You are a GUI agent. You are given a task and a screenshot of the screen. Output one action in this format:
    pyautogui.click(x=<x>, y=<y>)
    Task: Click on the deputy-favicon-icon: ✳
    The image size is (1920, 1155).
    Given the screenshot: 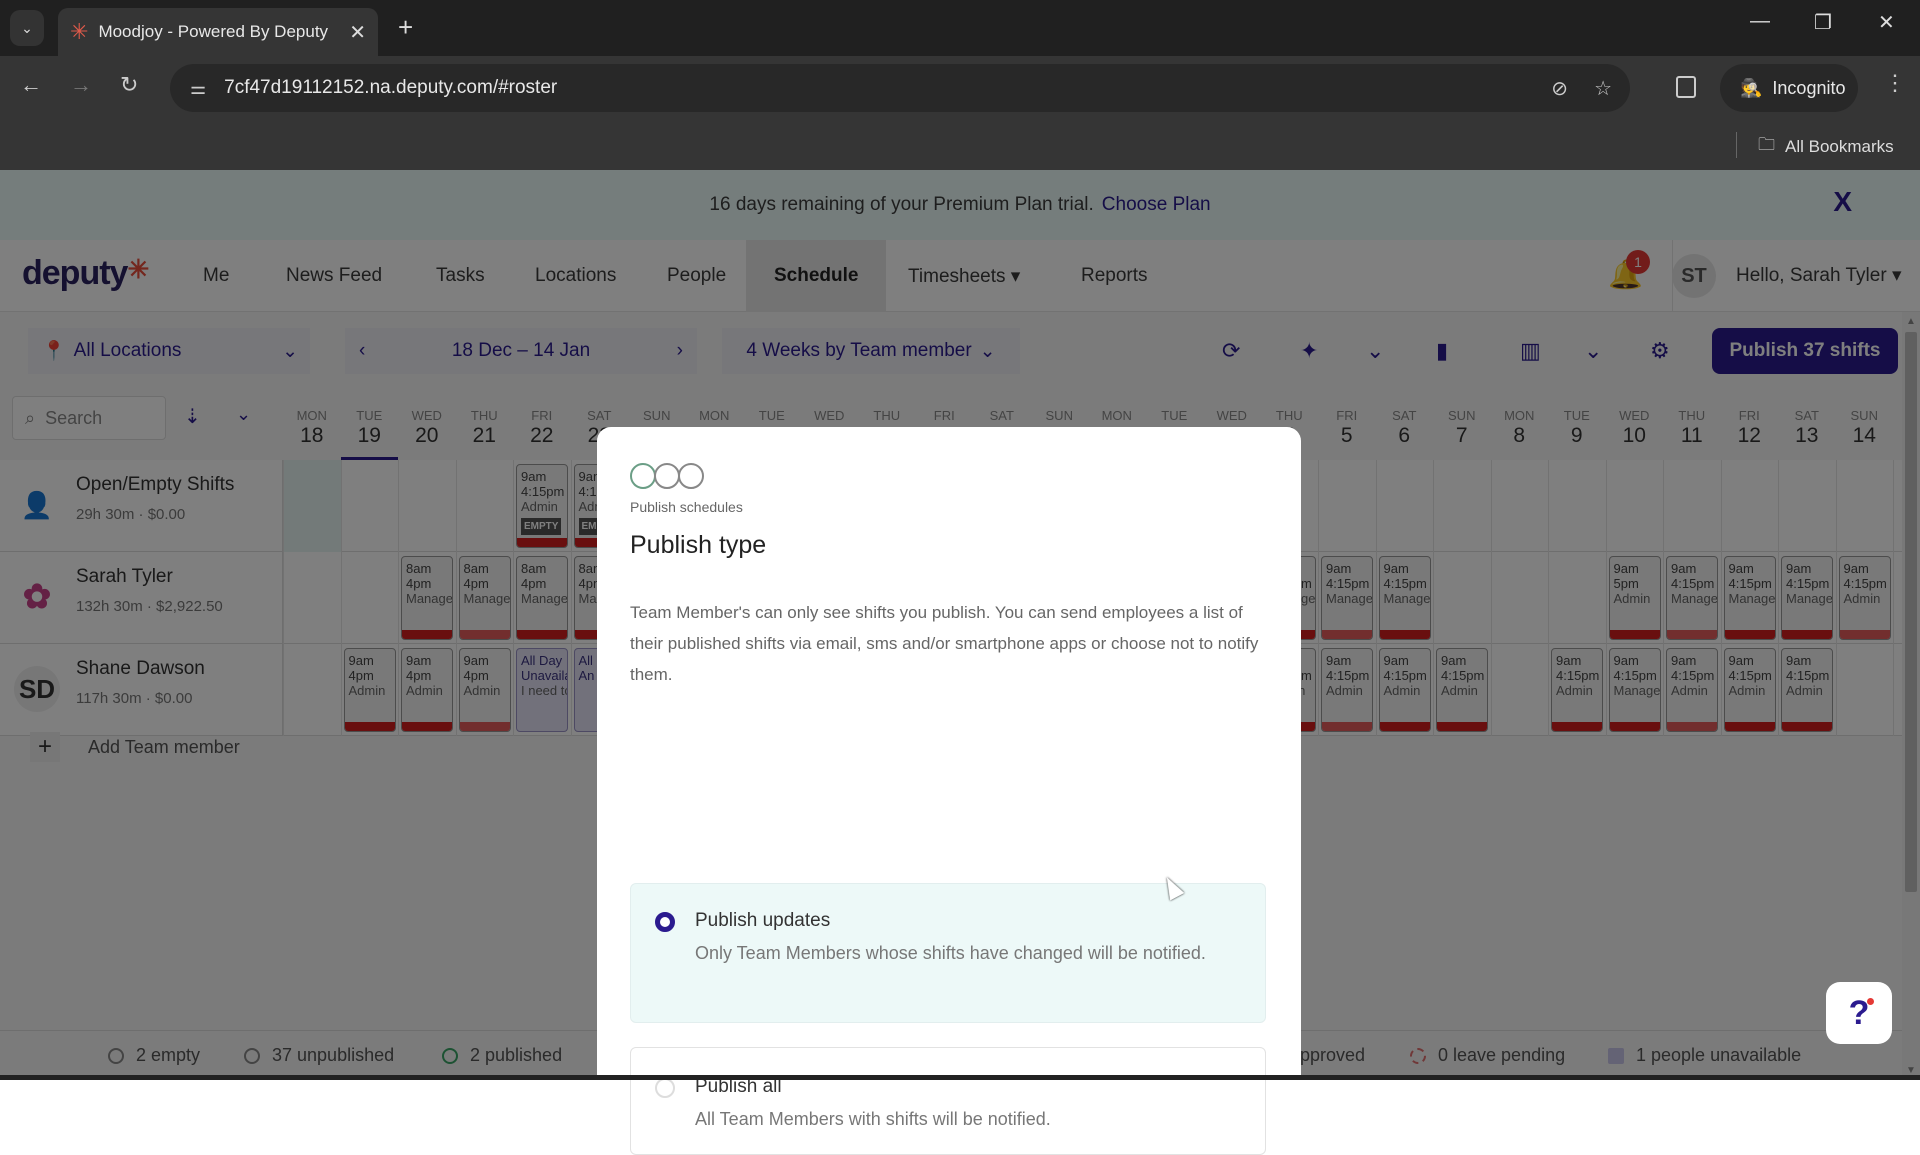 What is the action you would take?
    pyautogui.click(x=79, y=31)
    